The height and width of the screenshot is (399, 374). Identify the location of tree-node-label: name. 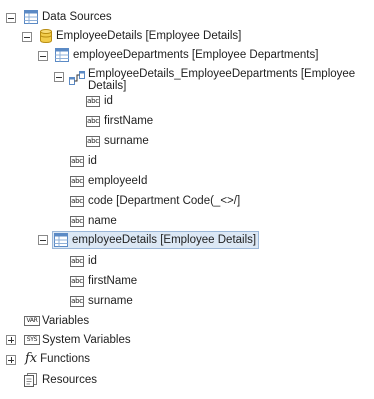
(102, 221).